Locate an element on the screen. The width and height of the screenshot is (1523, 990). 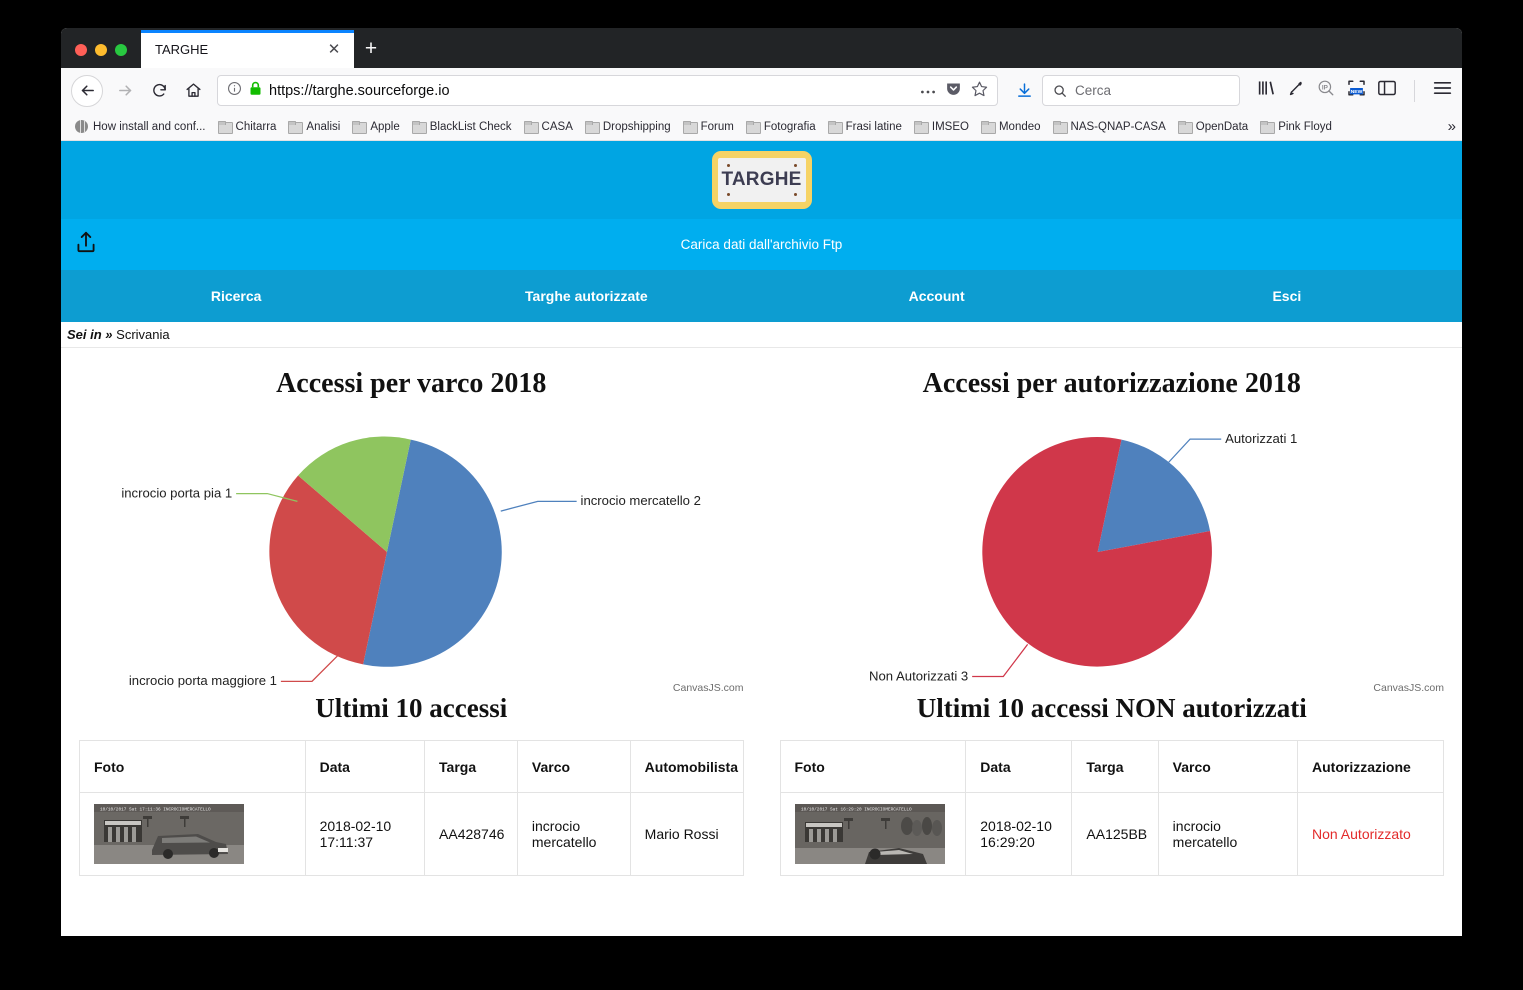
nav-item-esci: Esci is located at coordinates (1287, 296).